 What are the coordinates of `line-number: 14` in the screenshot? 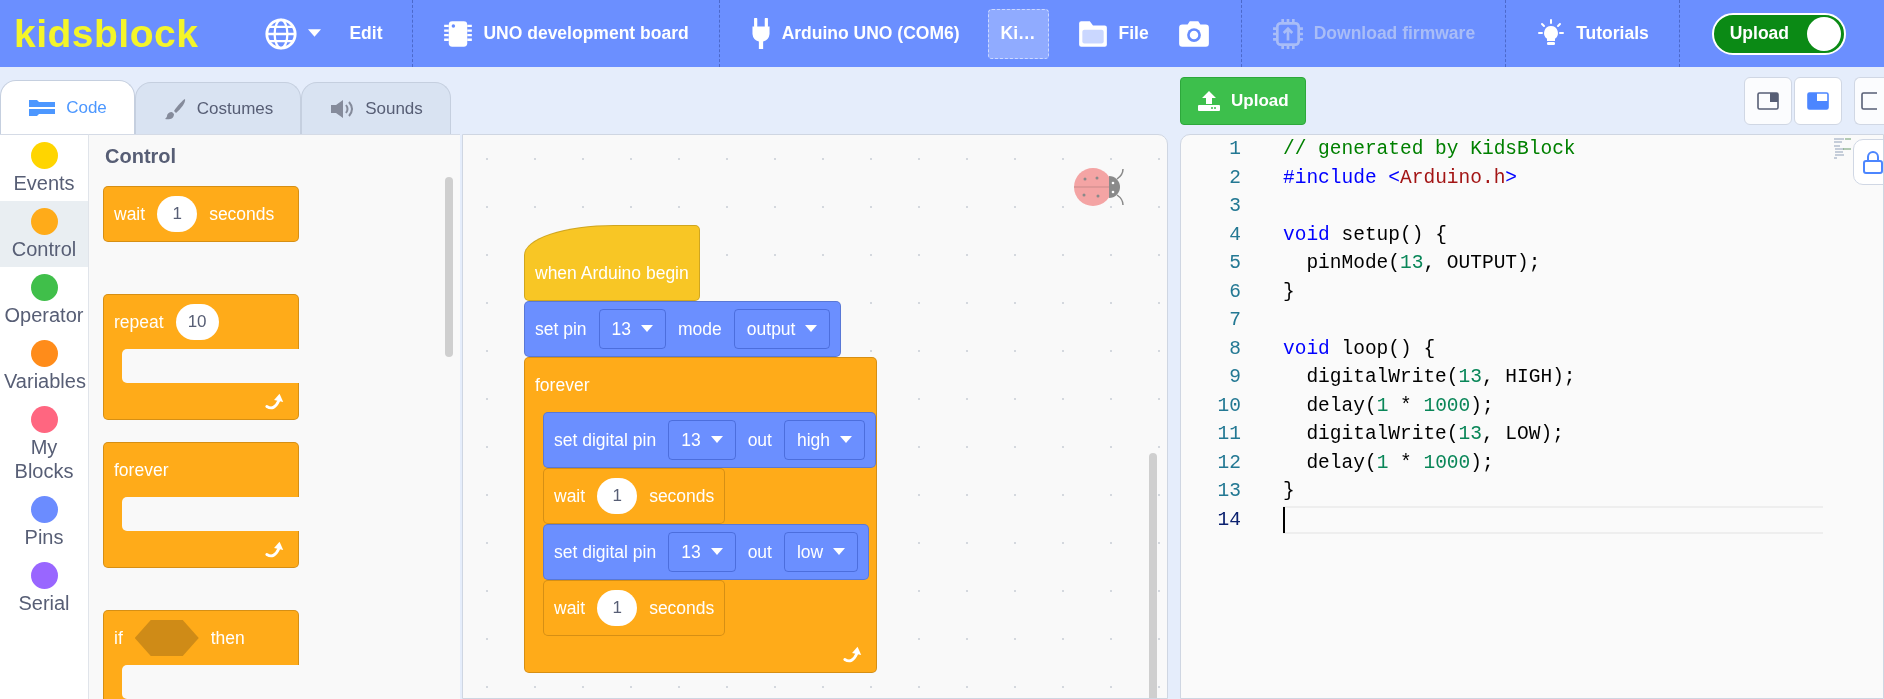 It's located at (1228, 519).